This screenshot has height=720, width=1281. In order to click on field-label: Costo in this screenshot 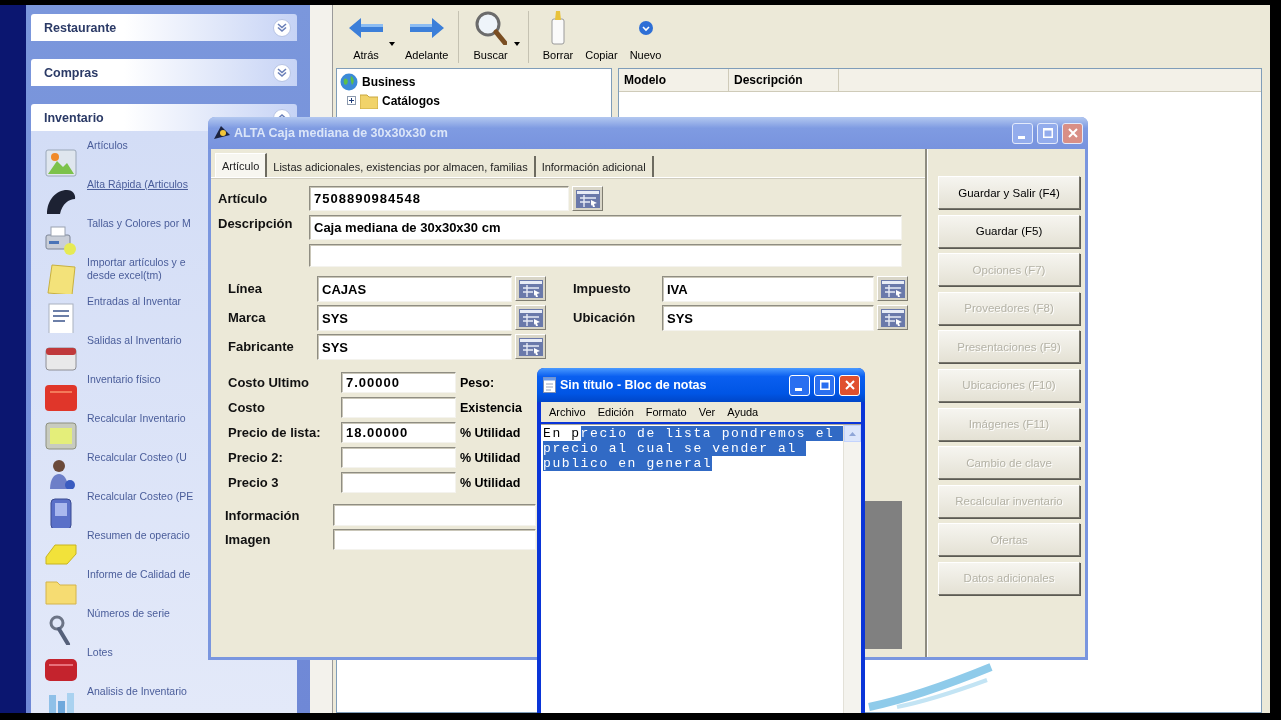, I will do `click(247, 407)`.